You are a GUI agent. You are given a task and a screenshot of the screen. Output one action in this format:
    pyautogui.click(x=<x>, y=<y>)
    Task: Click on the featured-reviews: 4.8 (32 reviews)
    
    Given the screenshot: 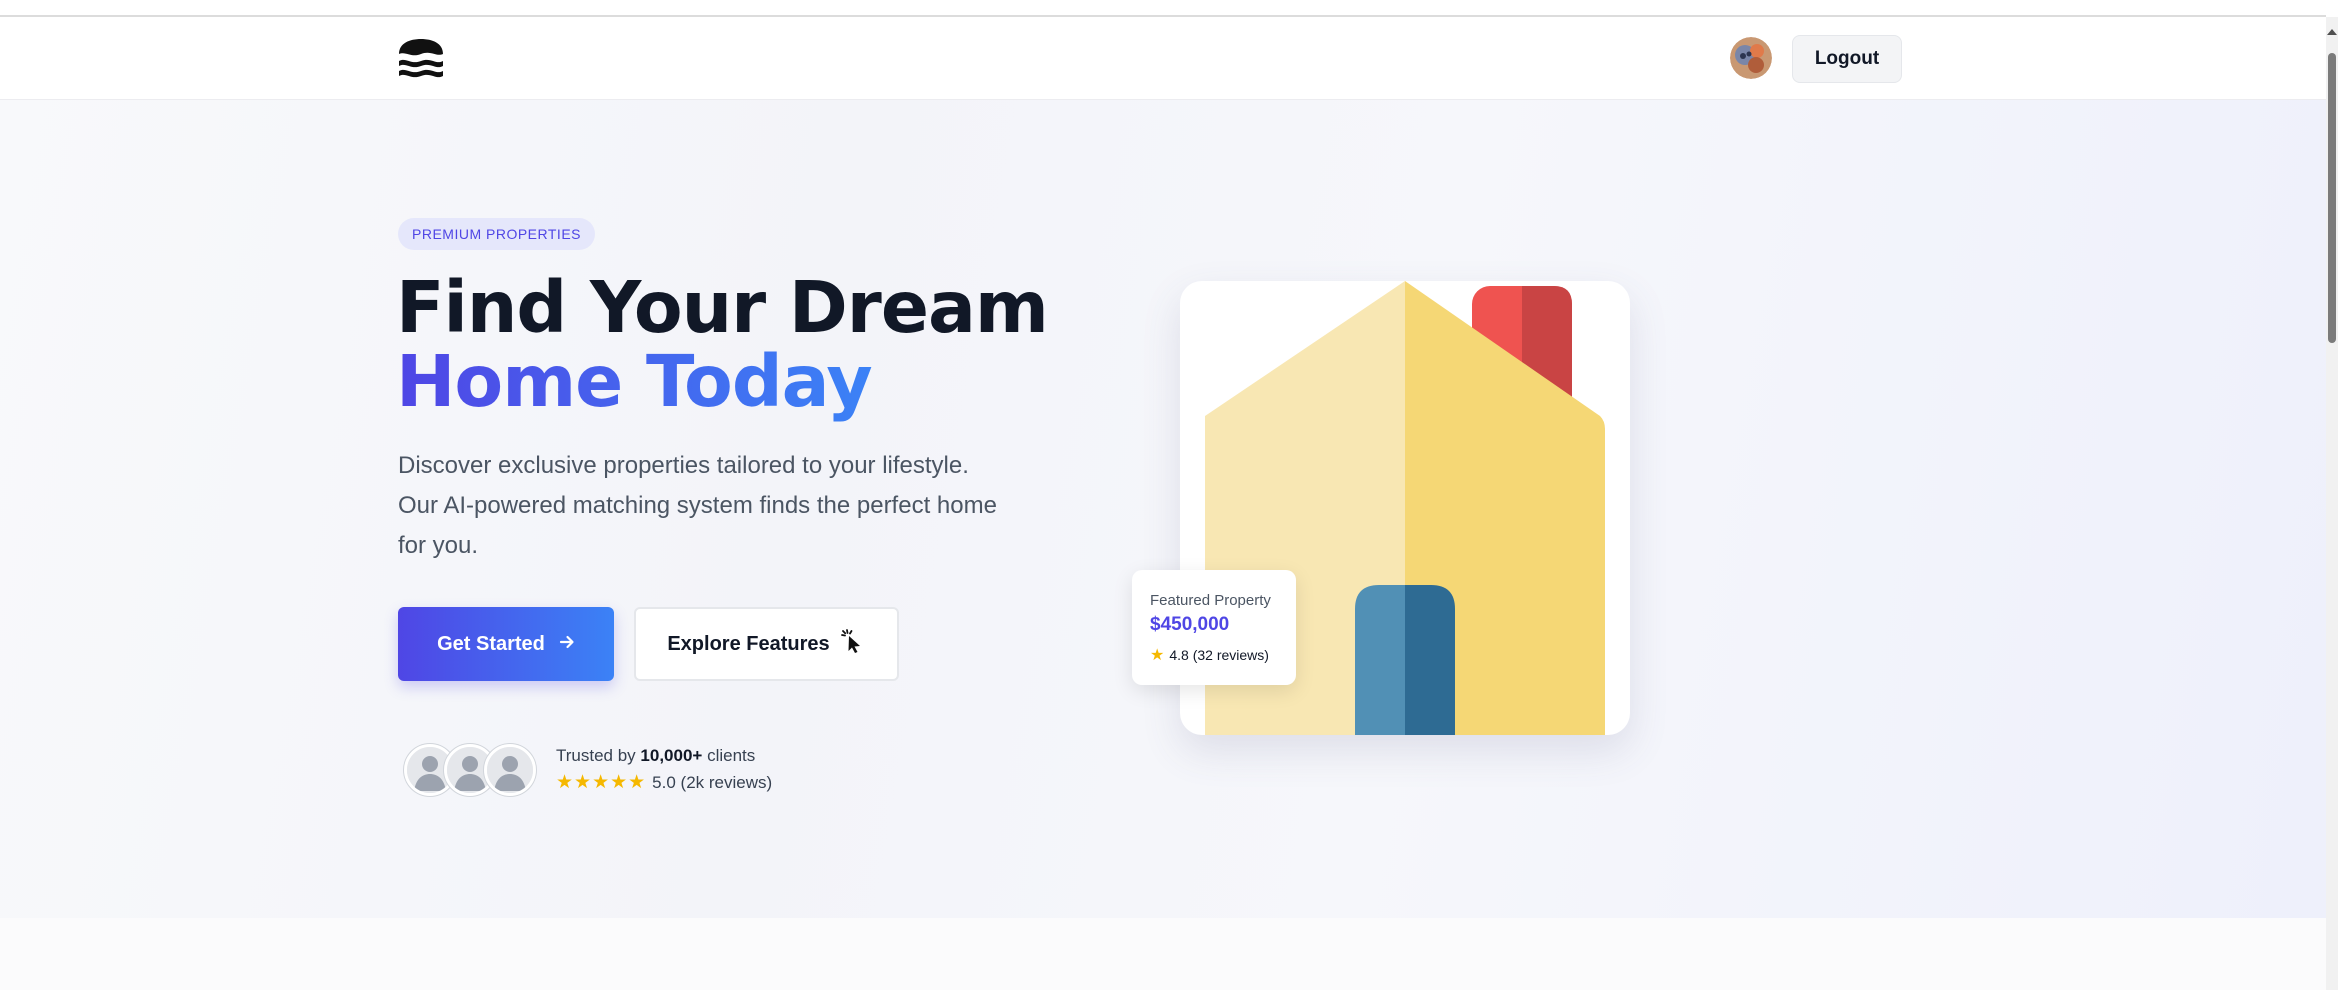 What is the action you would take?
    pyautogui.click(x=1219, y=655)
    